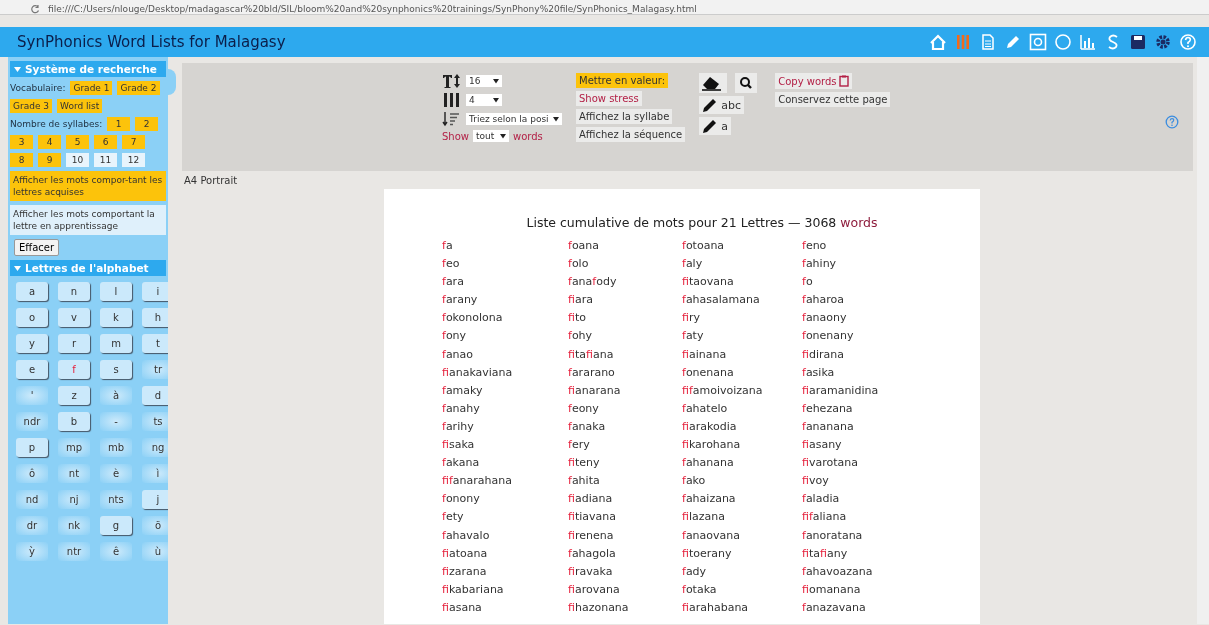  I want to click on letter-key: nts, so click(116, 499).